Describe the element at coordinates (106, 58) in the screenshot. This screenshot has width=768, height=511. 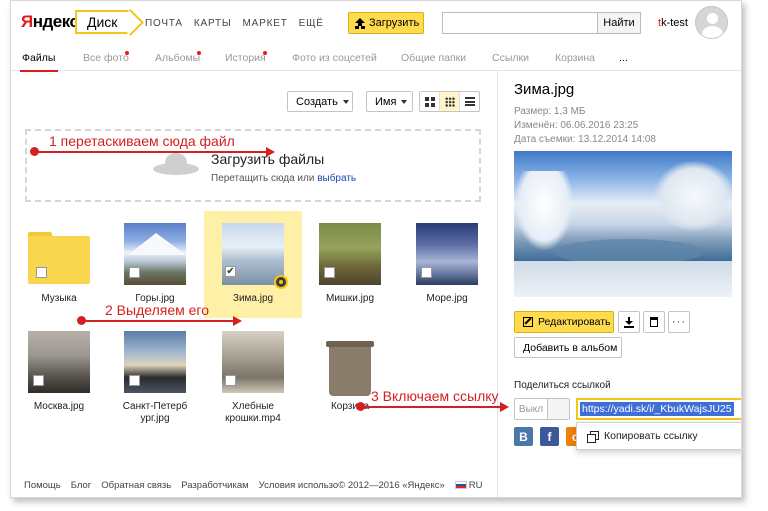
I see `tab-all-photos: Все фото` at that location.